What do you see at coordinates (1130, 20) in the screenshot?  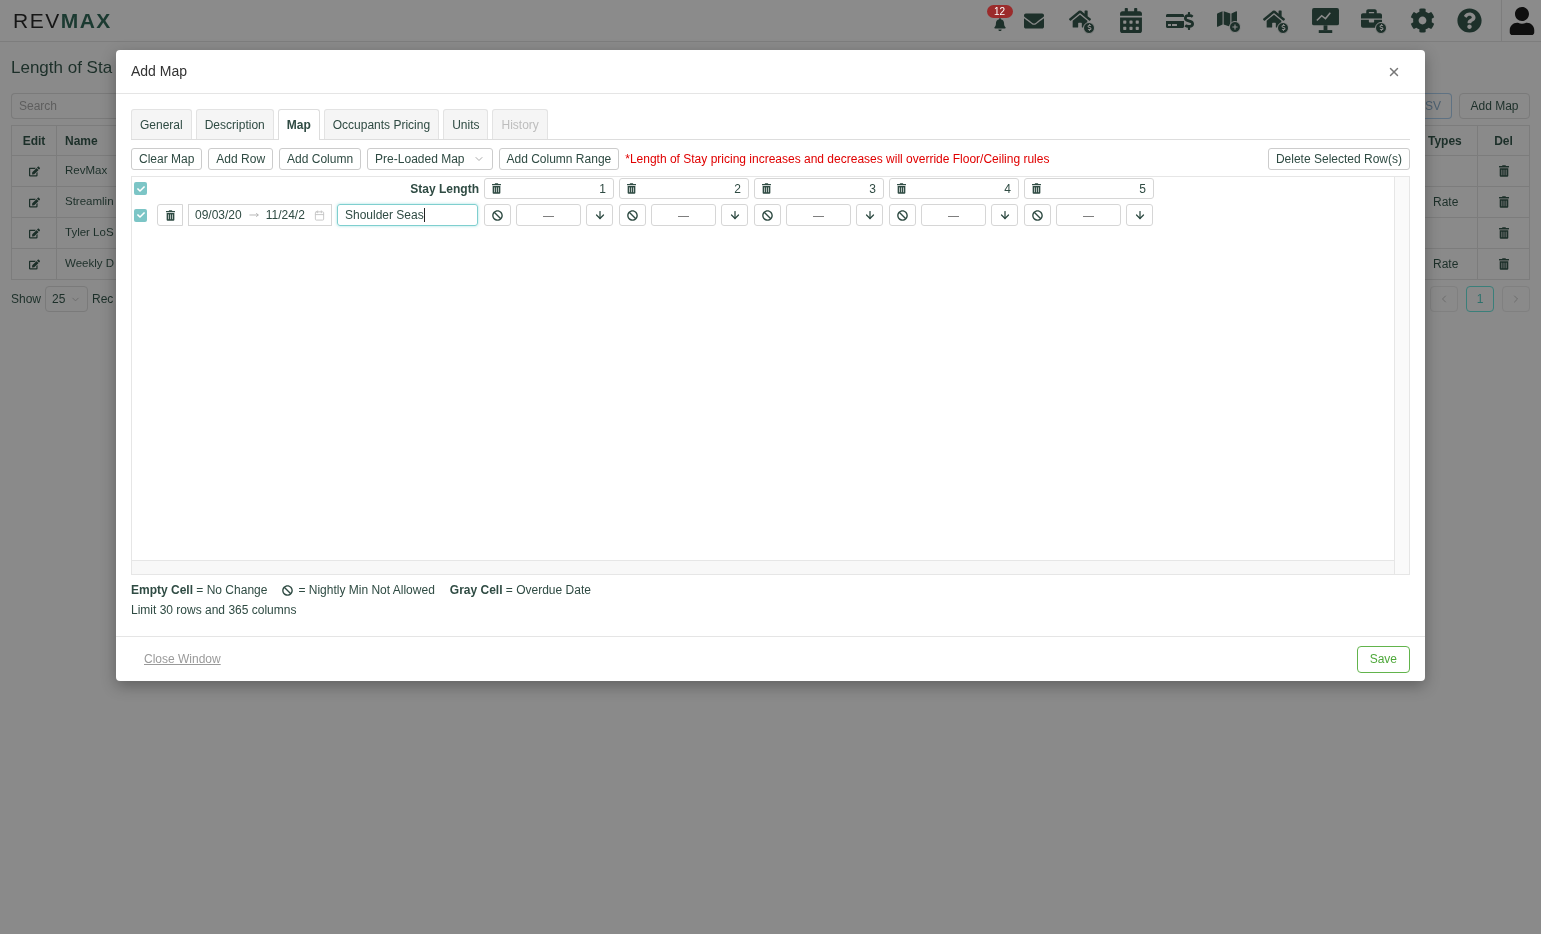 I see `calendar-icon` at bounding box center [1130, 20].